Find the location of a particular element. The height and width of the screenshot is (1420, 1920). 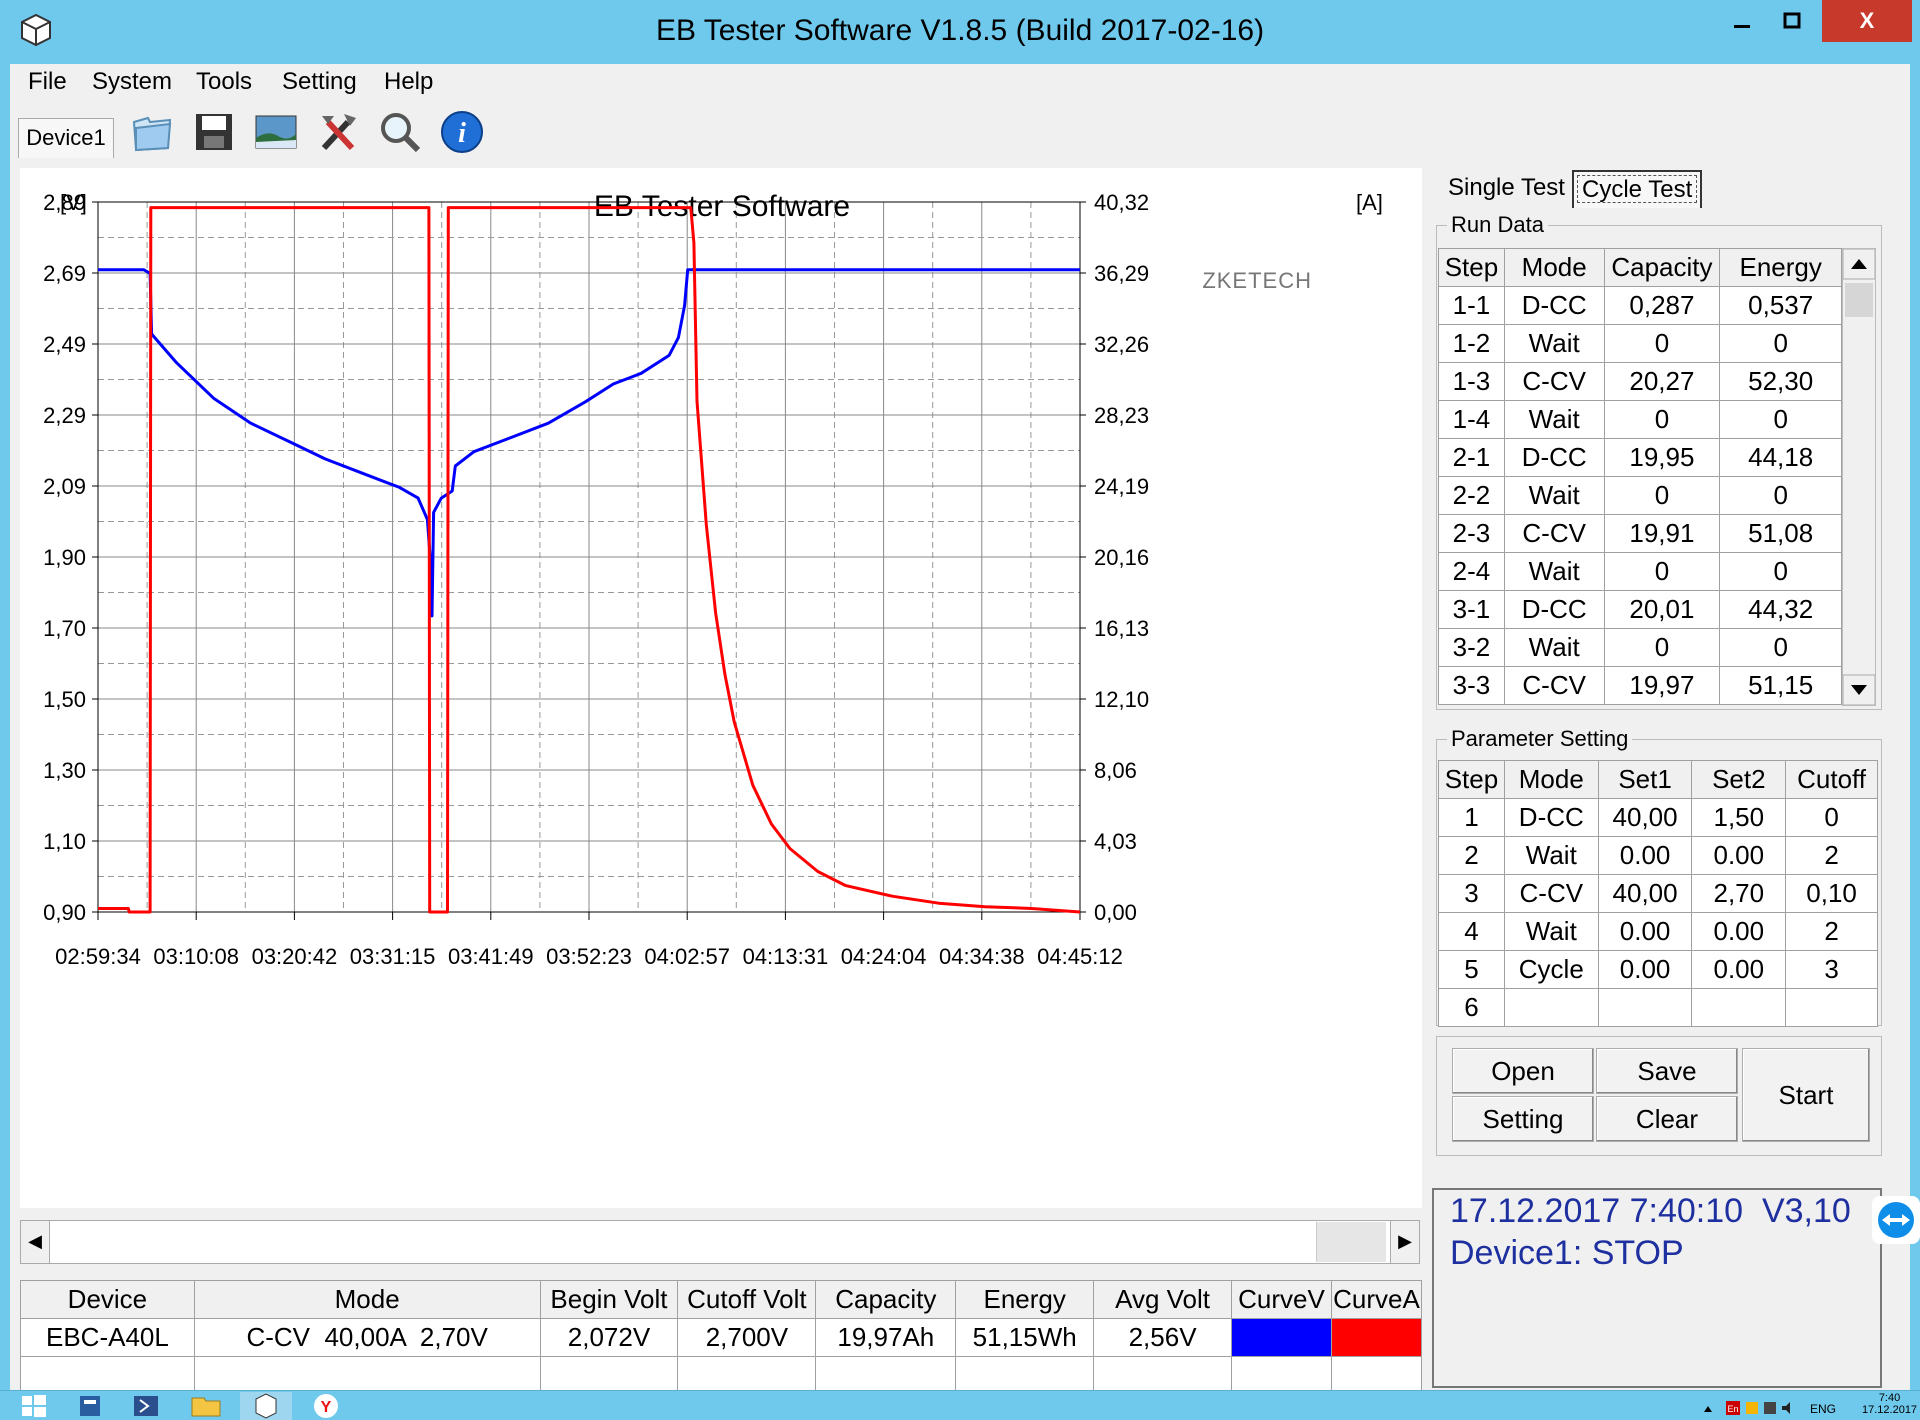

param-mode: D-CC is located at coordinates (1551, 817).